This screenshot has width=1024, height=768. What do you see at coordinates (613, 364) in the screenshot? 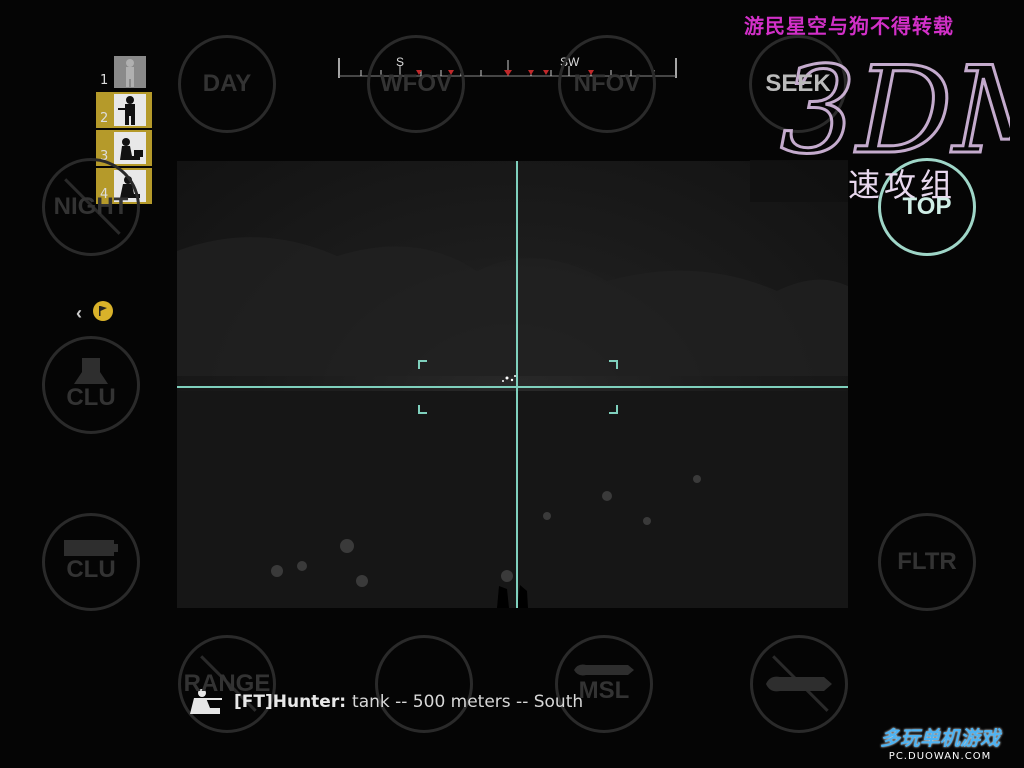
I see `reticle-bracket-top-right` at bounding box center [613, 364].